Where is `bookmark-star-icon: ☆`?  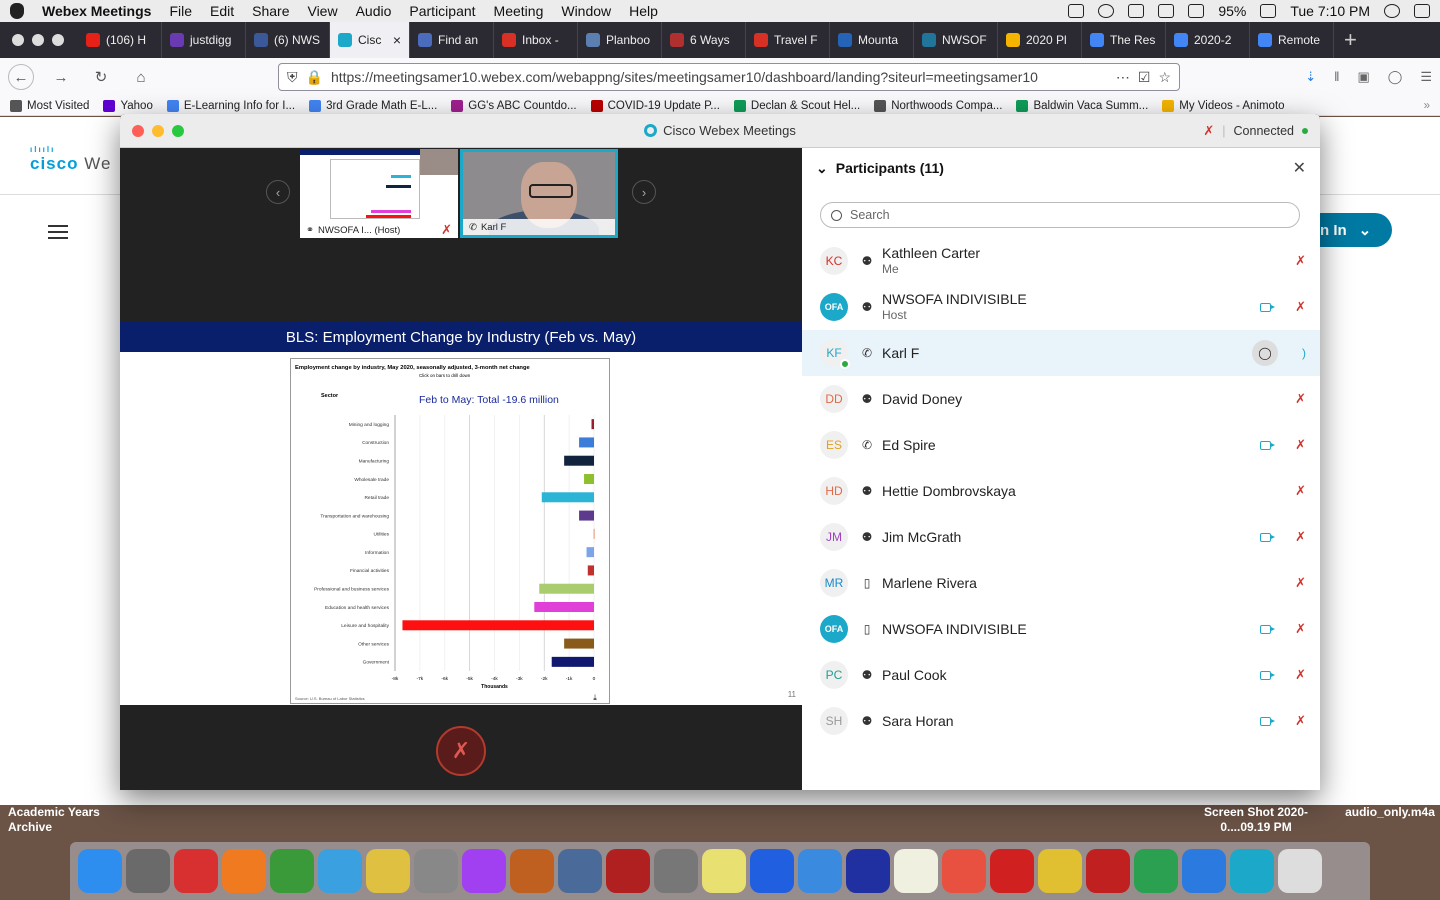 bookmark-star-icon: ☆ is located at coordinates (1164, 77).